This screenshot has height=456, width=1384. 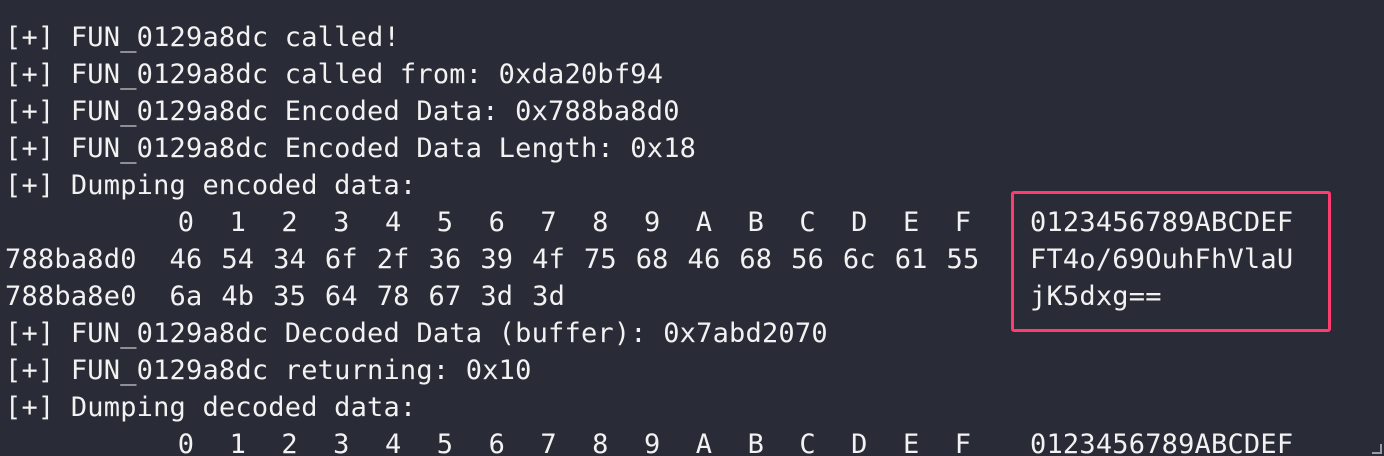 I want to click on hex-byte: 67, so click(x=445, y=296).